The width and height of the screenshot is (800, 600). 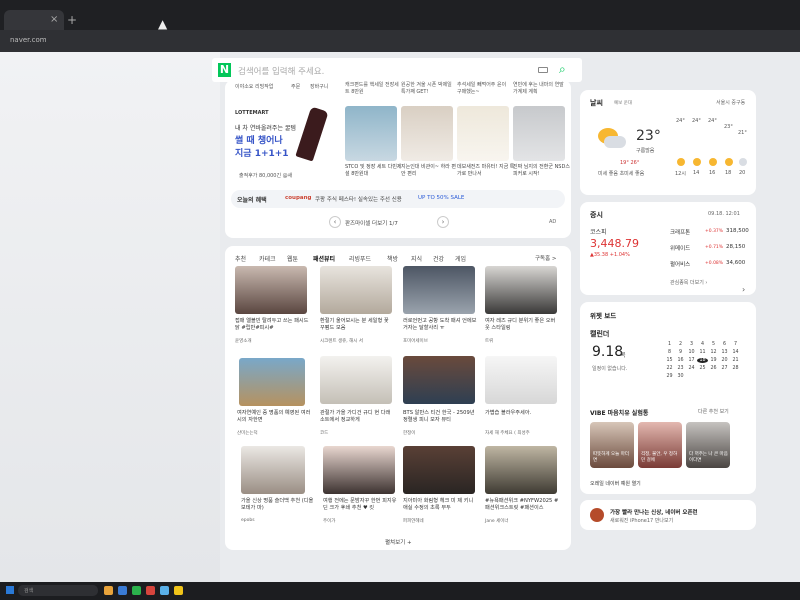 What do you see at coordinates (522, 505) in the screenshot?
I see `news-caption: #뉴욕패션위크 #NYFW2025 #패션위크스트릿 #패션이스` at bounding box center [522, 505].